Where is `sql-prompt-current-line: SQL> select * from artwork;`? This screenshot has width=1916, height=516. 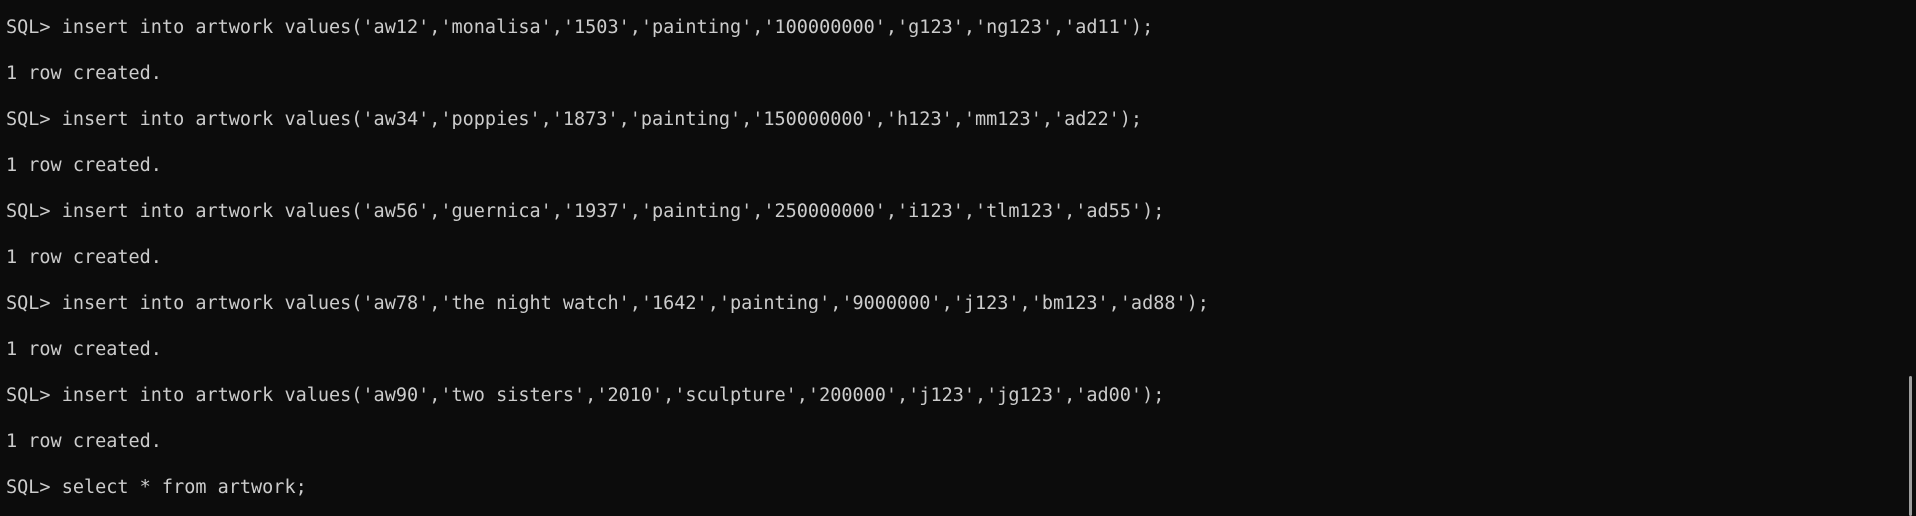
sql-prompt-current-line: SQL> select * from artwork; is located at coordinates (951, 487).